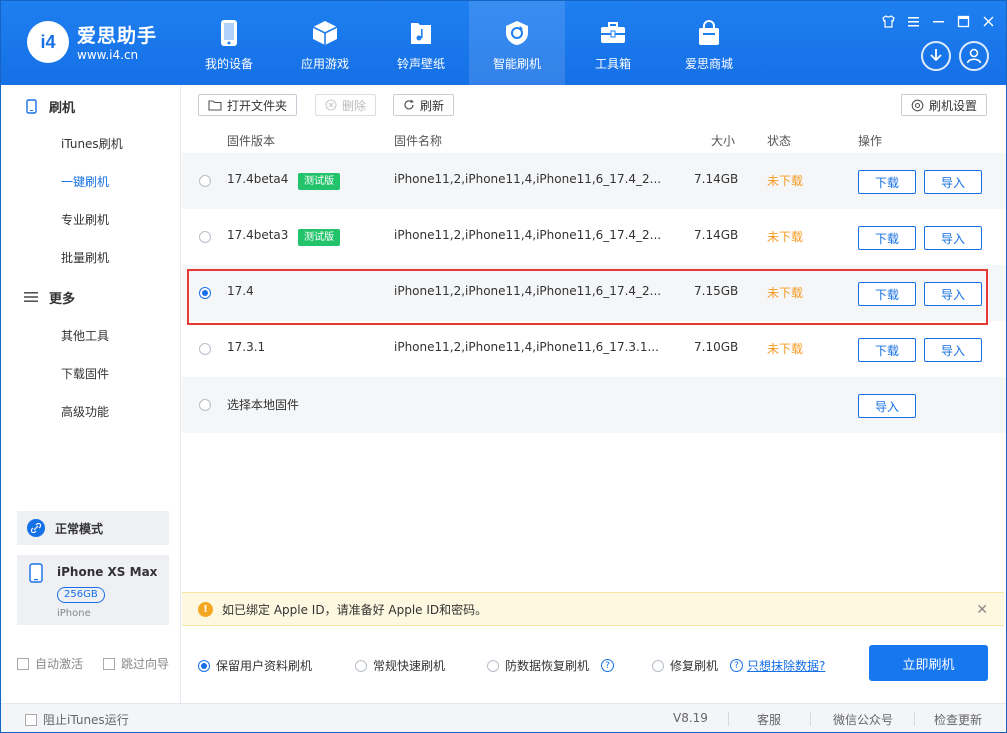  Describe the element at coordinates (107, 572) in the screenshot. I see `device-name: iPhone XS Max` at that location.